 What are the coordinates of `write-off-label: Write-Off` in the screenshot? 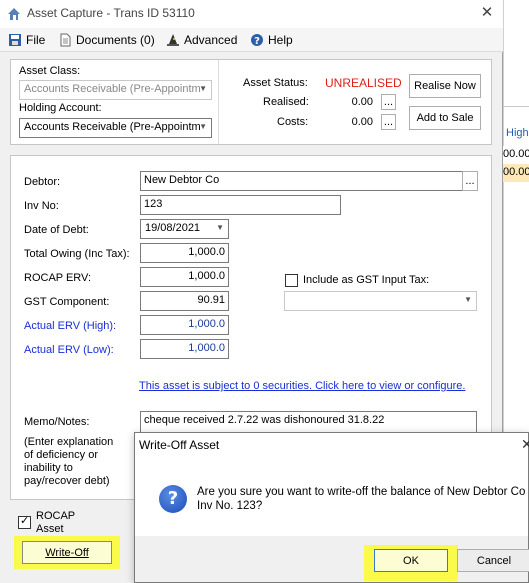 It's located at (67, 552).